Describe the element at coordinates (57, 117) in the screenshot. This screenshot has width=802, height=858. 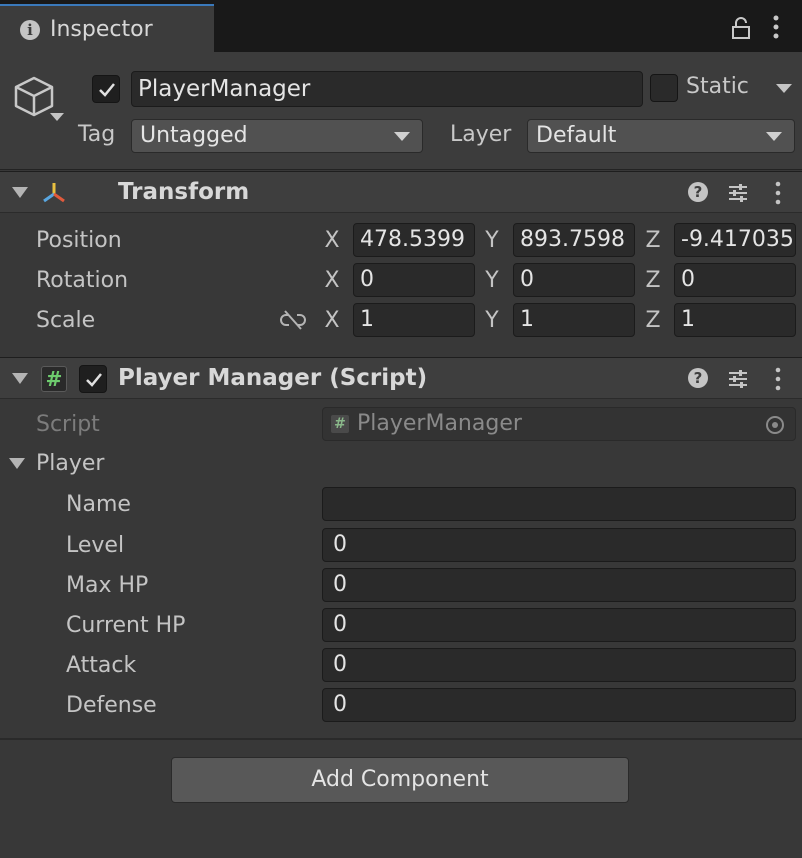
I see `icon-dropdown-arrow-icon` at that location.